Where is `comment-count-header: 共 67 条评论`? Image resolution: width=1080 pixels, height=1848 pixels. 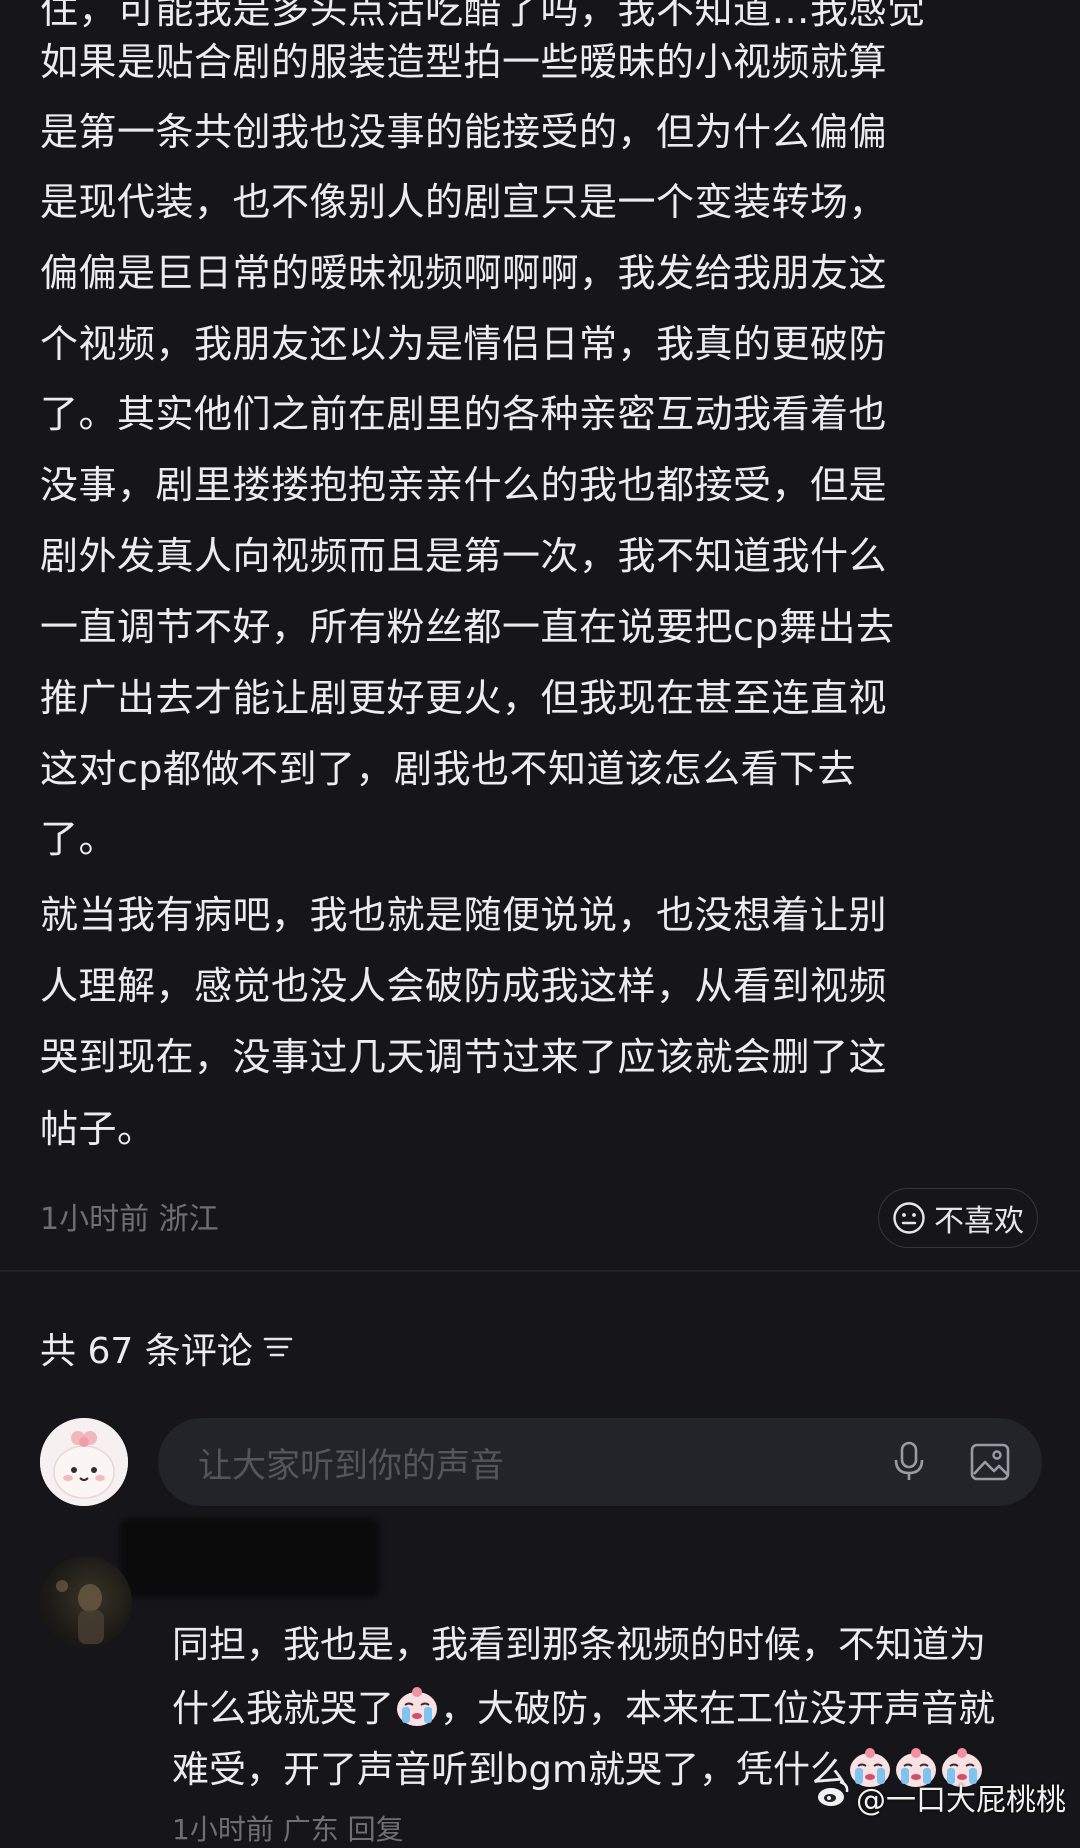
comment-count-header: 共 67 条评论 is located at coordinates (166, 1348).